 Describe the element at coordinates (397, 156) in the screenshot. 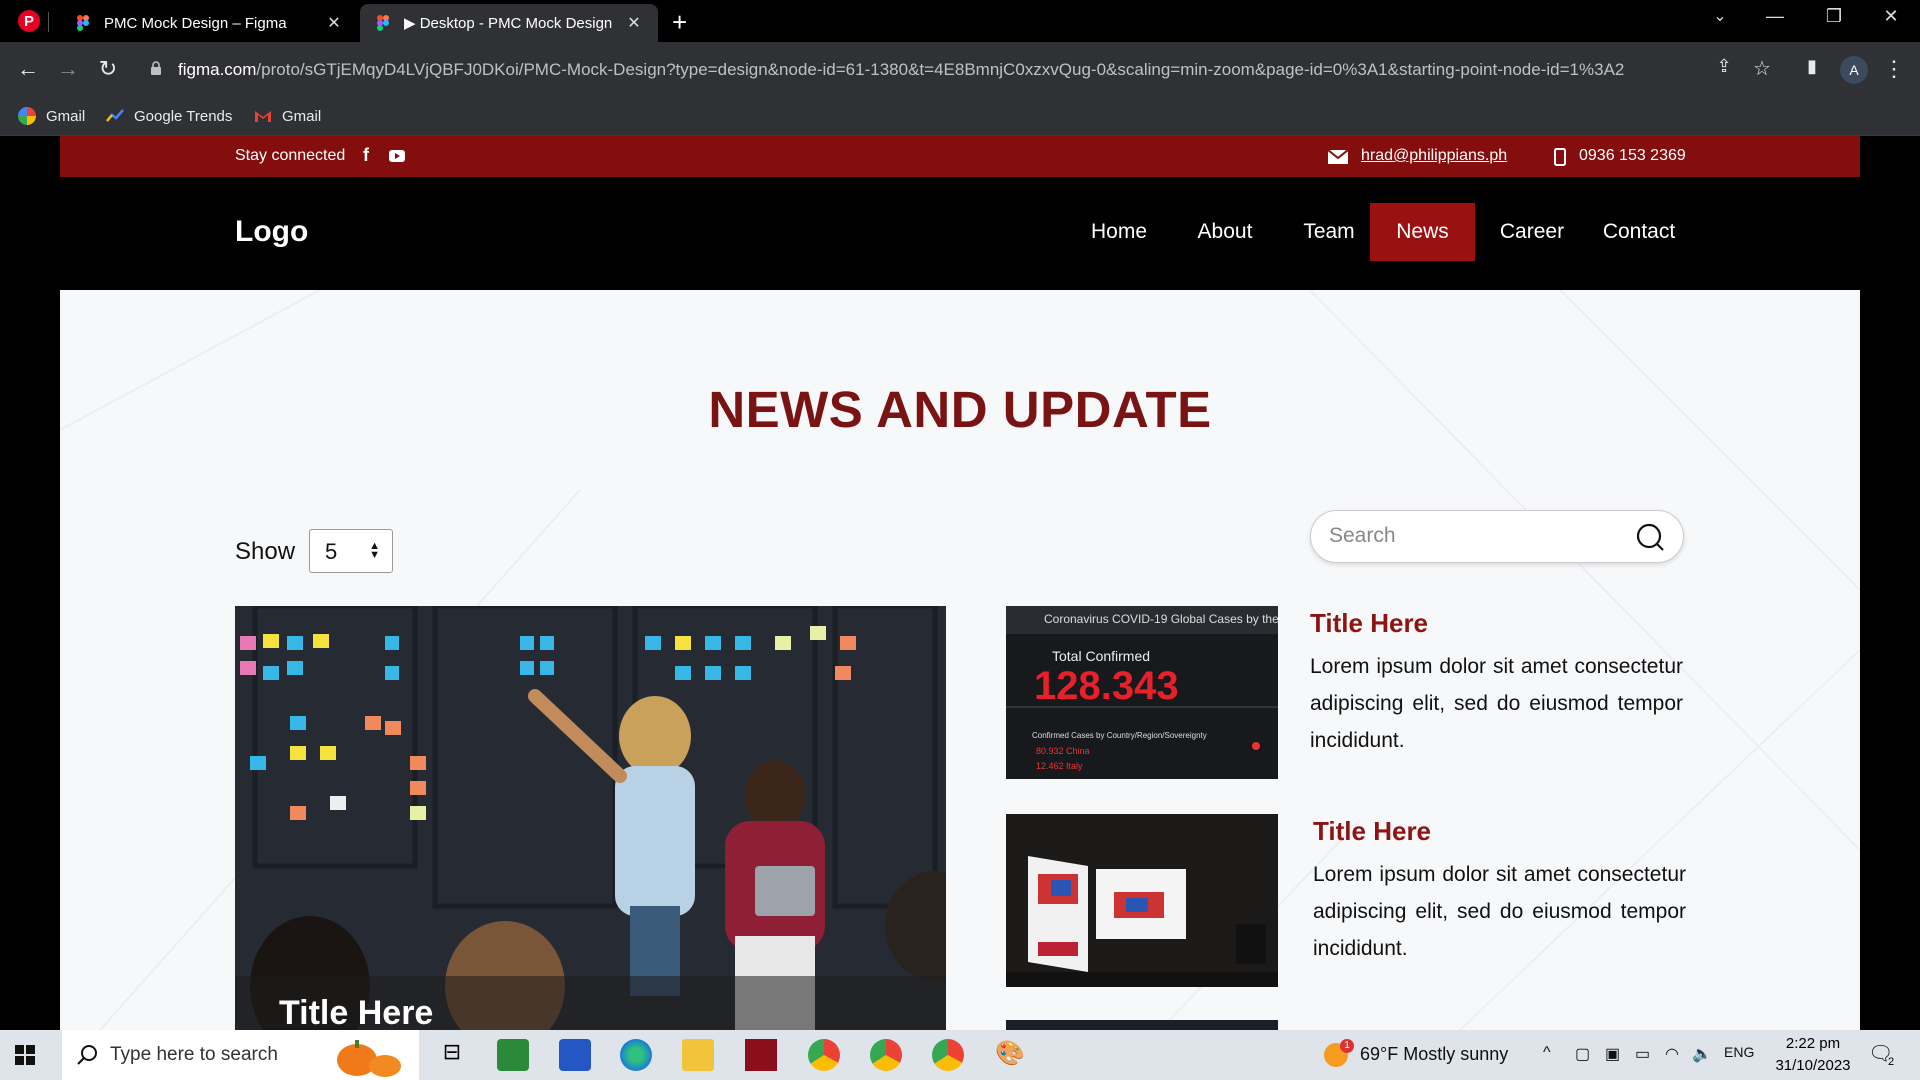

I see `youtube-icon` at that location.